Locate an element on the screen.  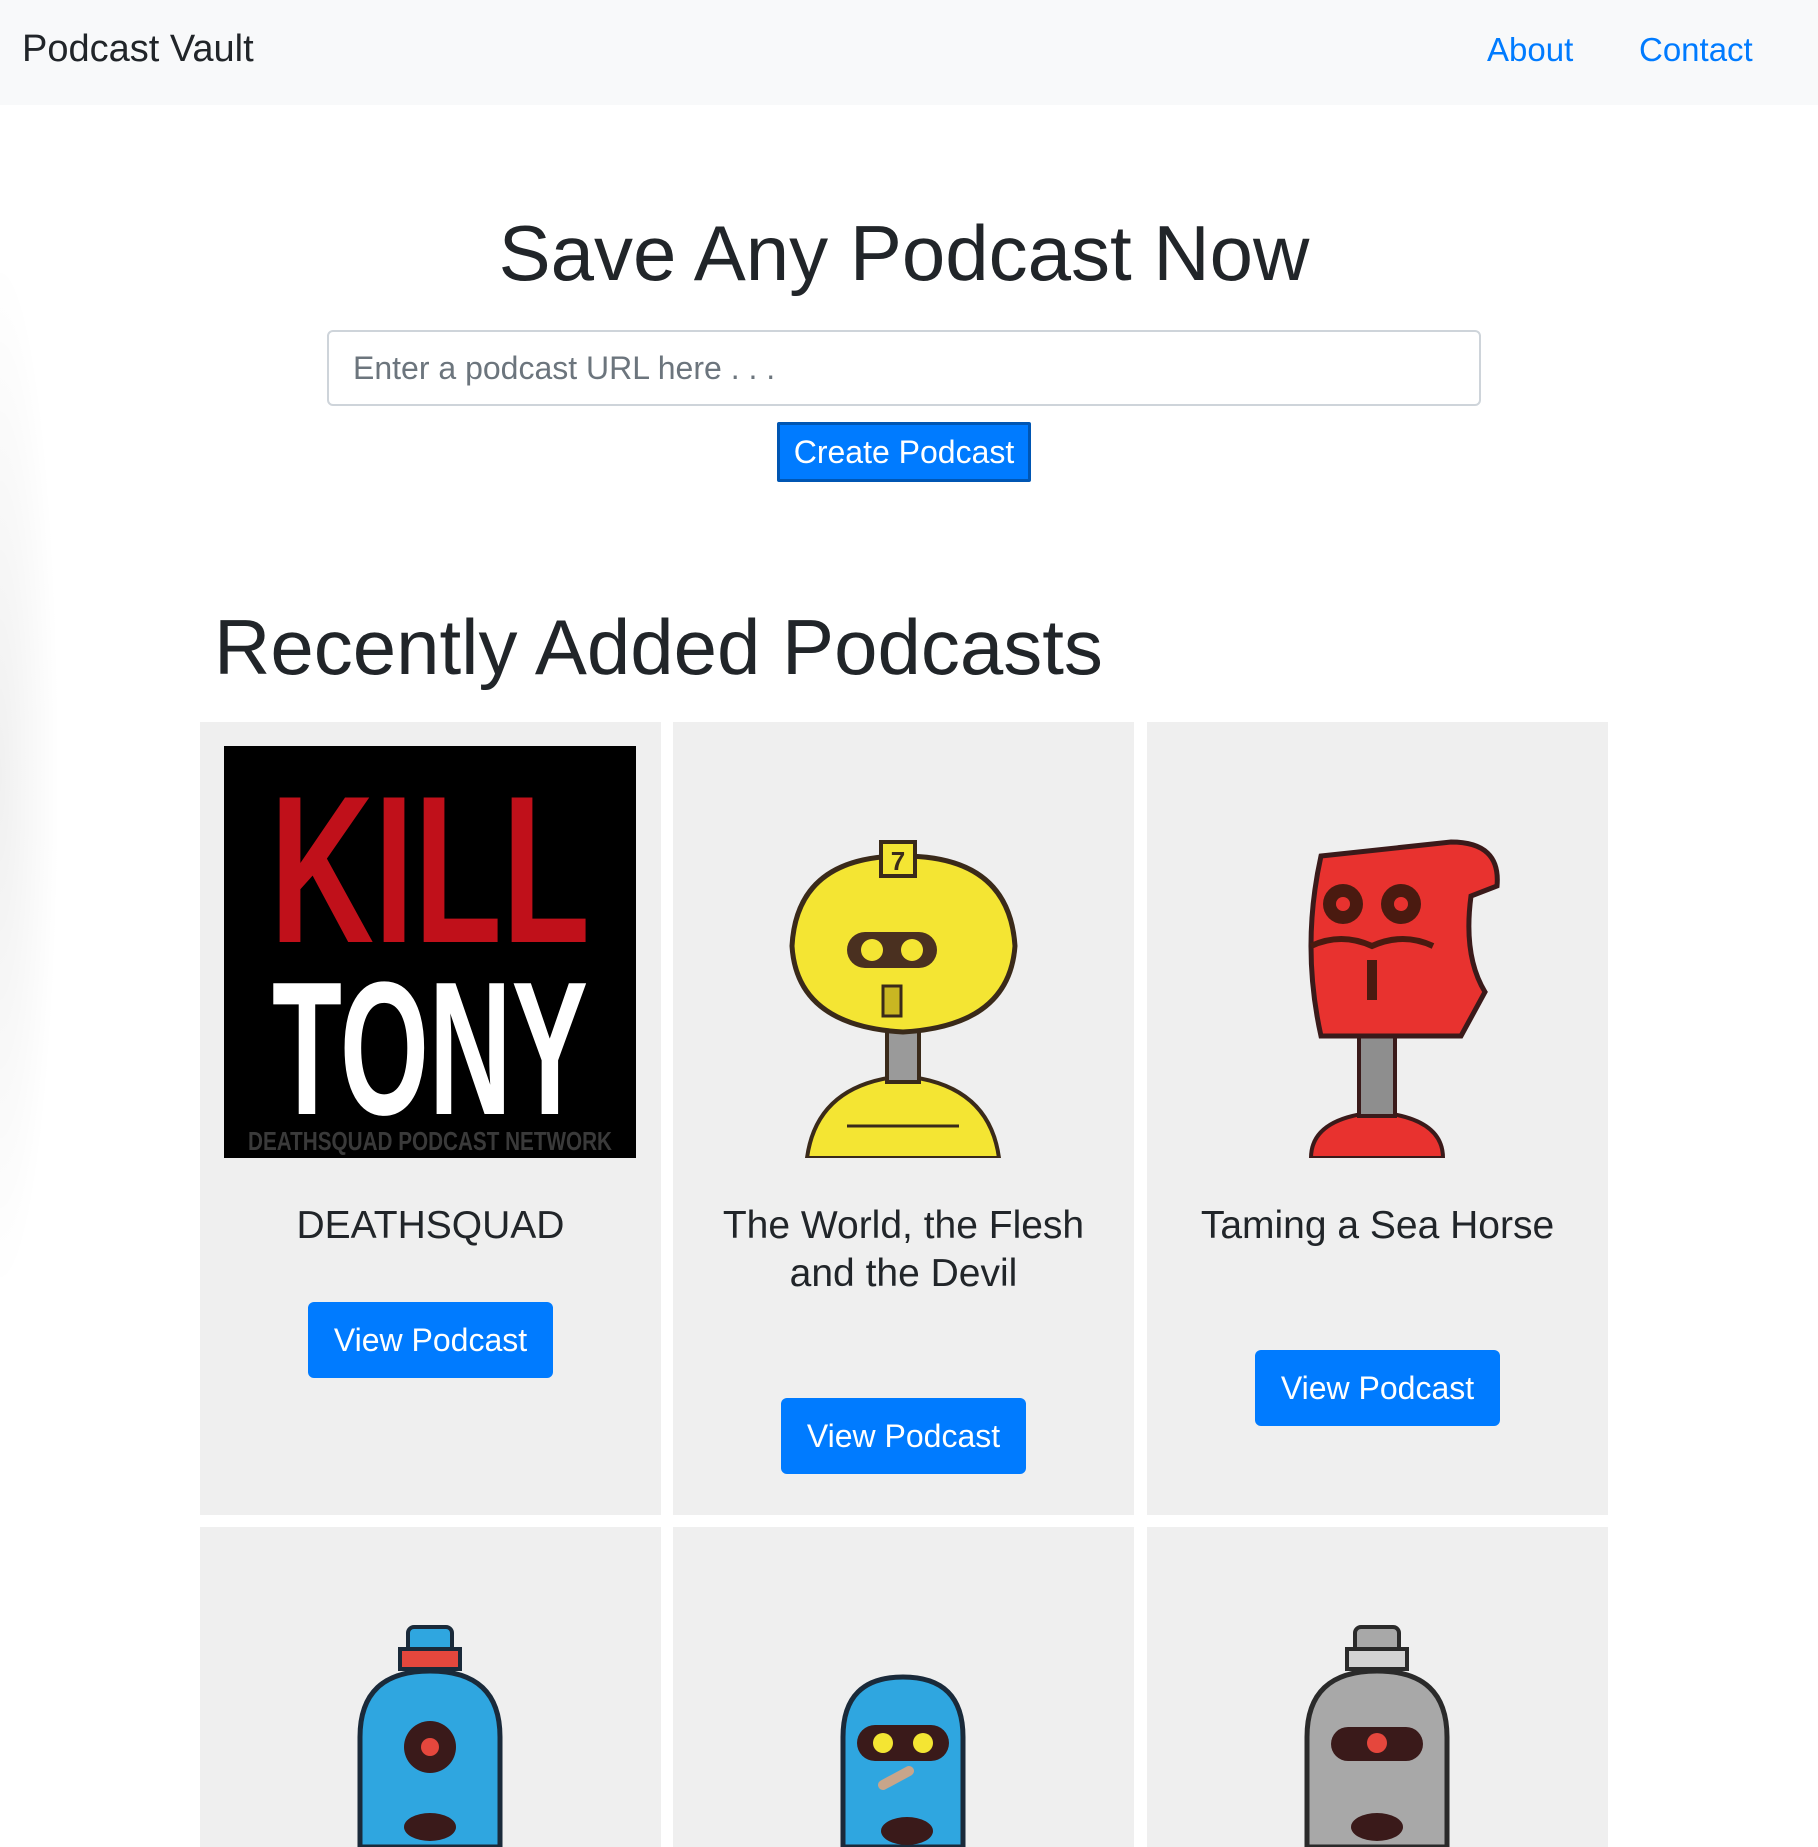
robot-avatar-gray is located at coordinates (1377, 1717).